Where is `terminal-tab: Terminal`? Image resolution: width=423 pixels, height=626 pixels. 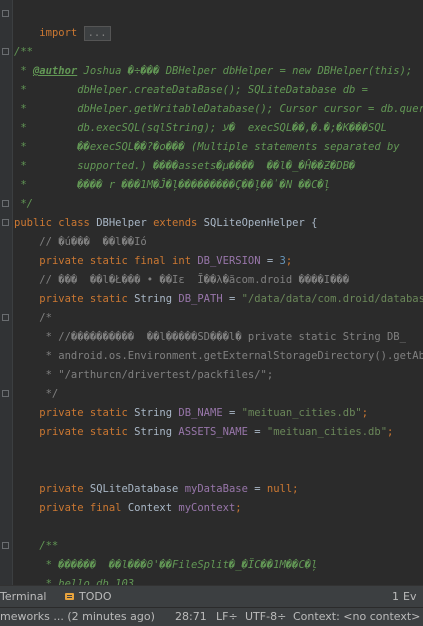 terminal-tab: Terminal is located at coordinates (23, 596).